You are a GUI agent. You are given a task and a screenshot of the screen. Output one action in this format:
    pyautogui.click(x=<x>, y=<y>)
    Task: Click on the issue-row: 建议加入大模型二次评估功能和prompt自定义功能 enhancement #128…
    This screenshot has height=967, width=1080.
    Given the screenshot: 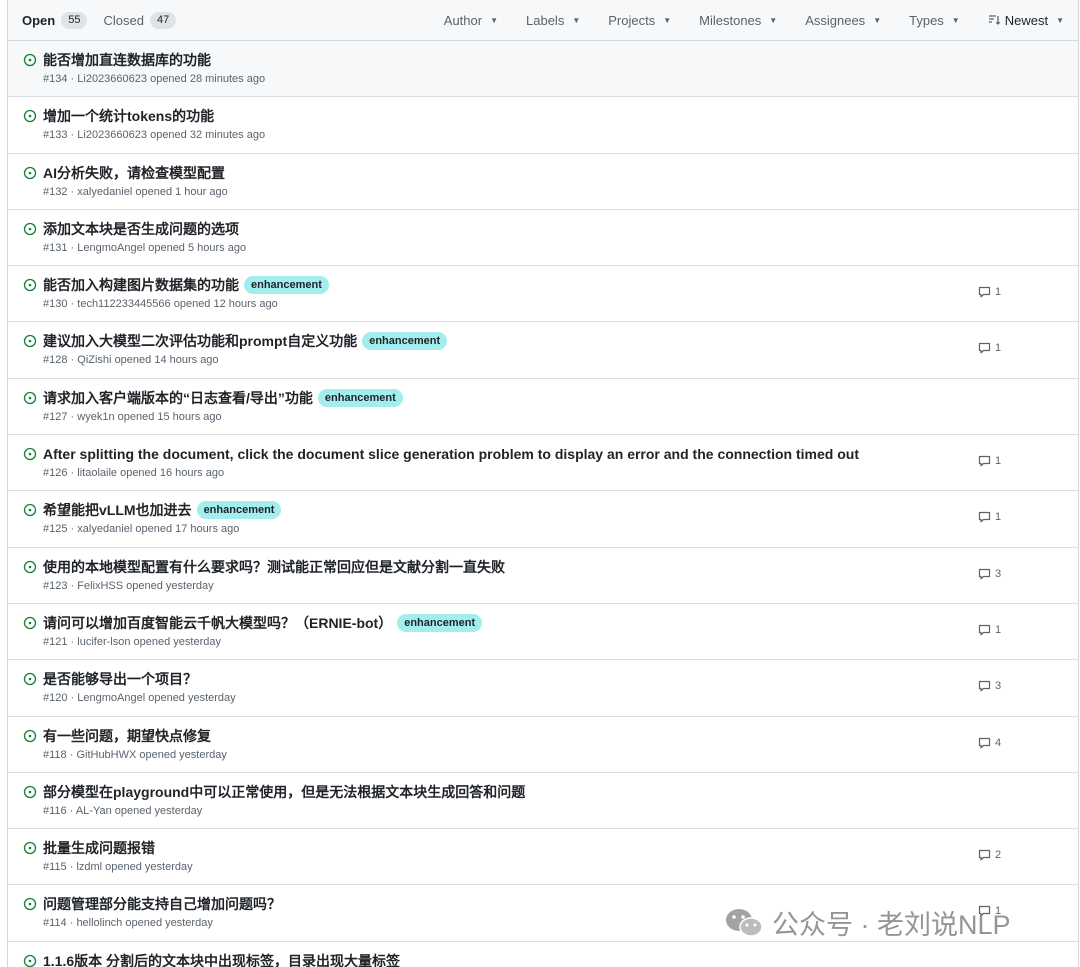 What is the action you would take?
    pyautogui.click(x=543, y=350)
    